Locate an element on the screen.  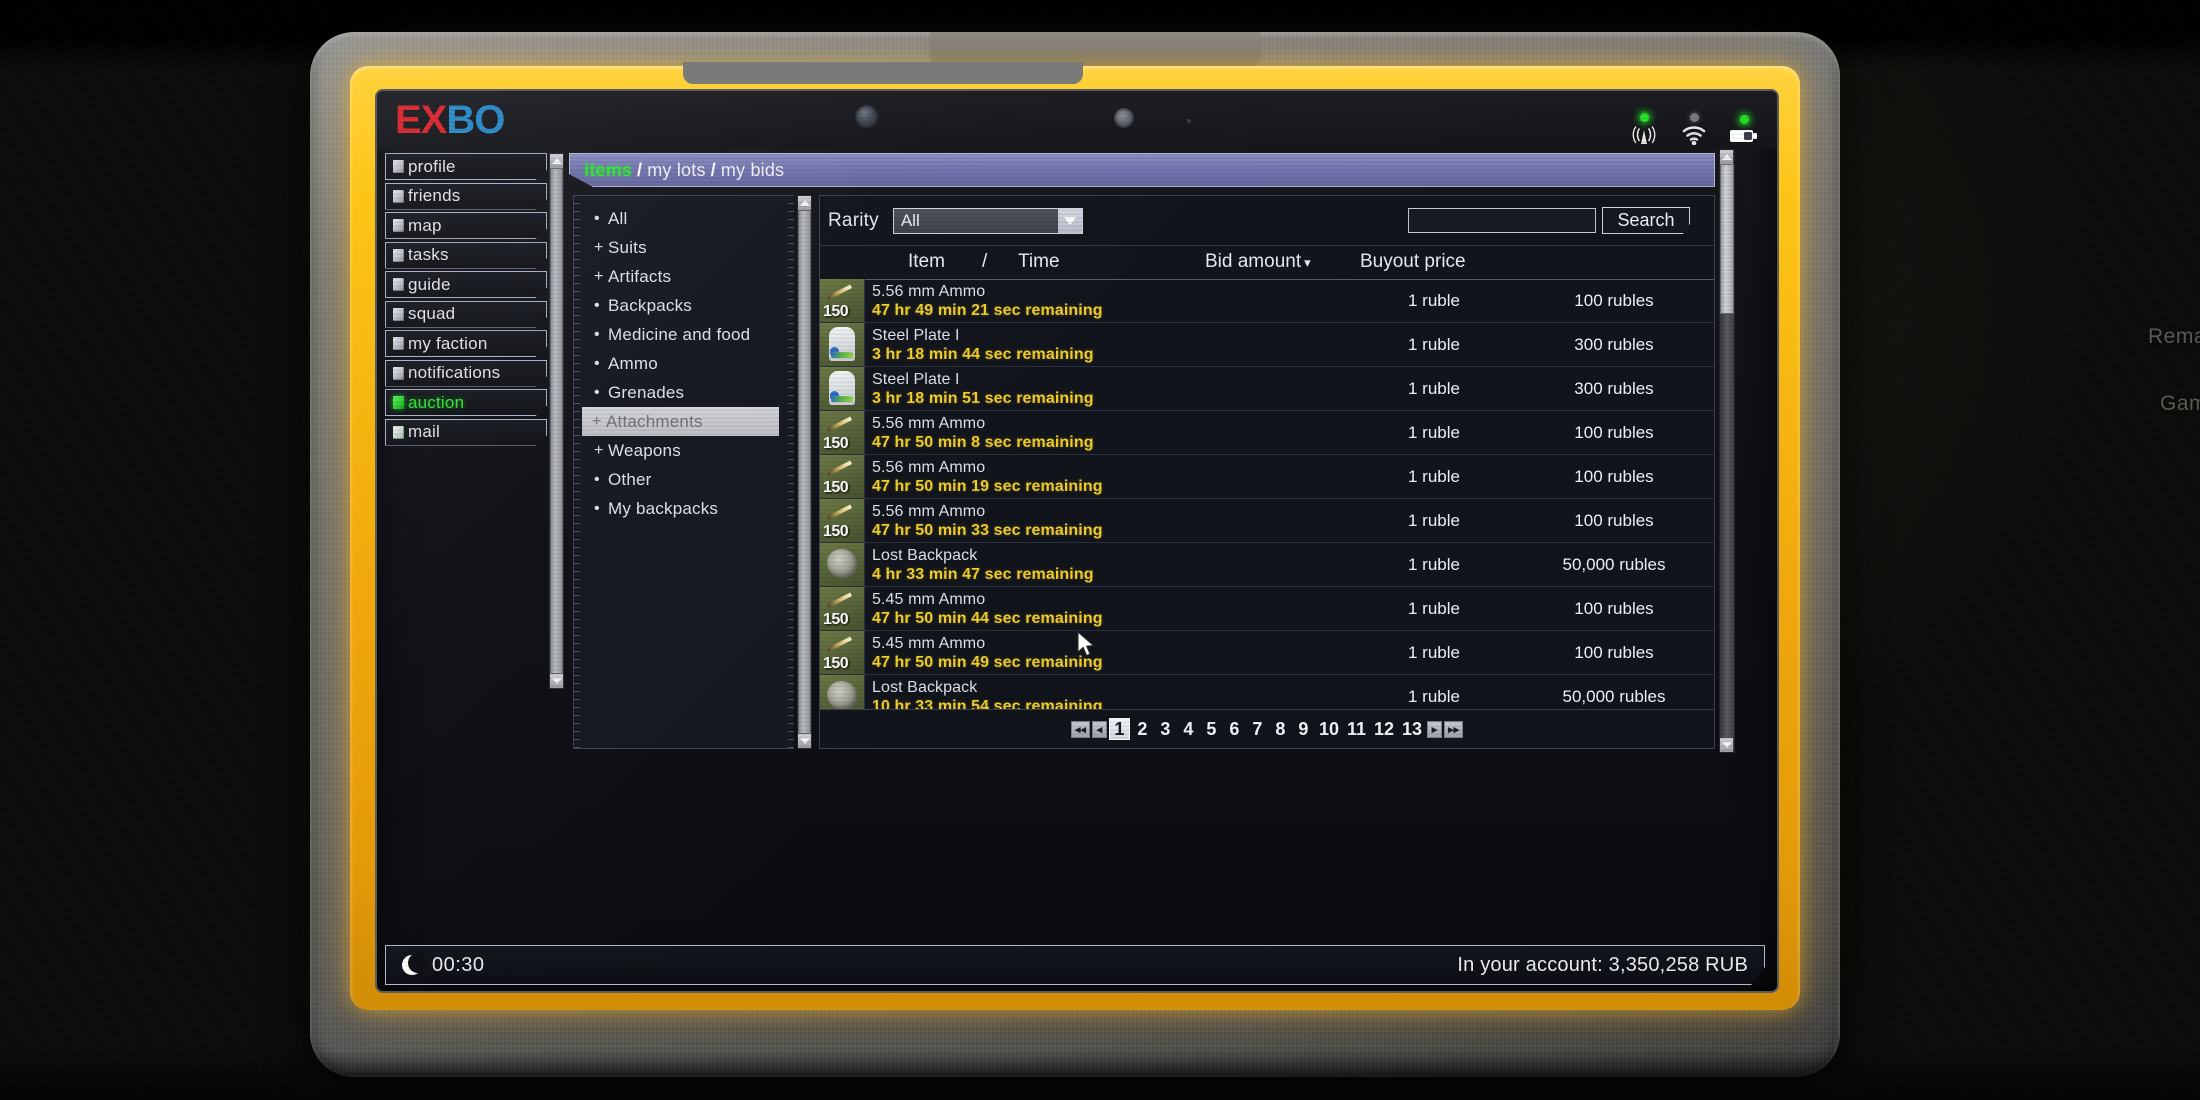
category-tick-rail-left is located at coordinates (577, 472).